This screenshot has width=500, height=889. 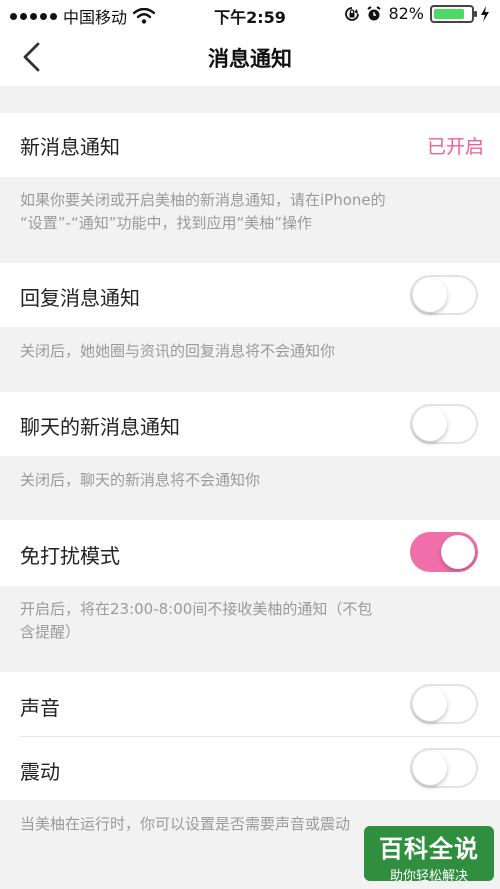 What do you see at coordinates (429, 849) in the screenshot?
I see `watermark-main-text: 百科全说` at bounding box center [429, 849].